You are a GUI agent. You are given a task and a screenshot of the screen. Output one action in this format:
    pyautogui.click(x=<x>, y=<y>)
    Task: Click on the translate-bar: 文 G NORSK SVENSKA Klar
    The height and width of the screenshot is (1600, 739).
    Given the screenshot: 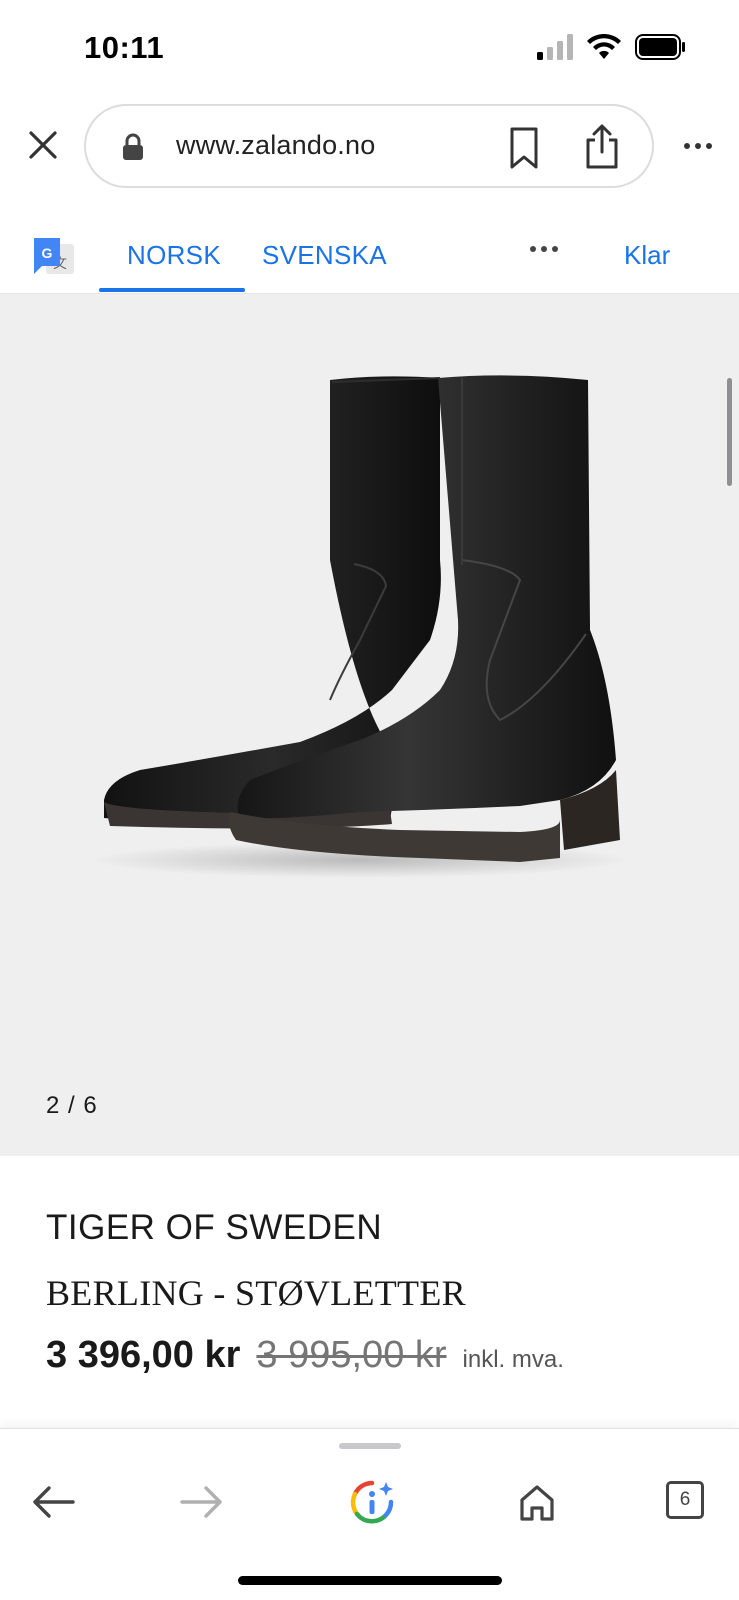 What is the action you would take?
    pyautogui.click(x=369, y=254)
    